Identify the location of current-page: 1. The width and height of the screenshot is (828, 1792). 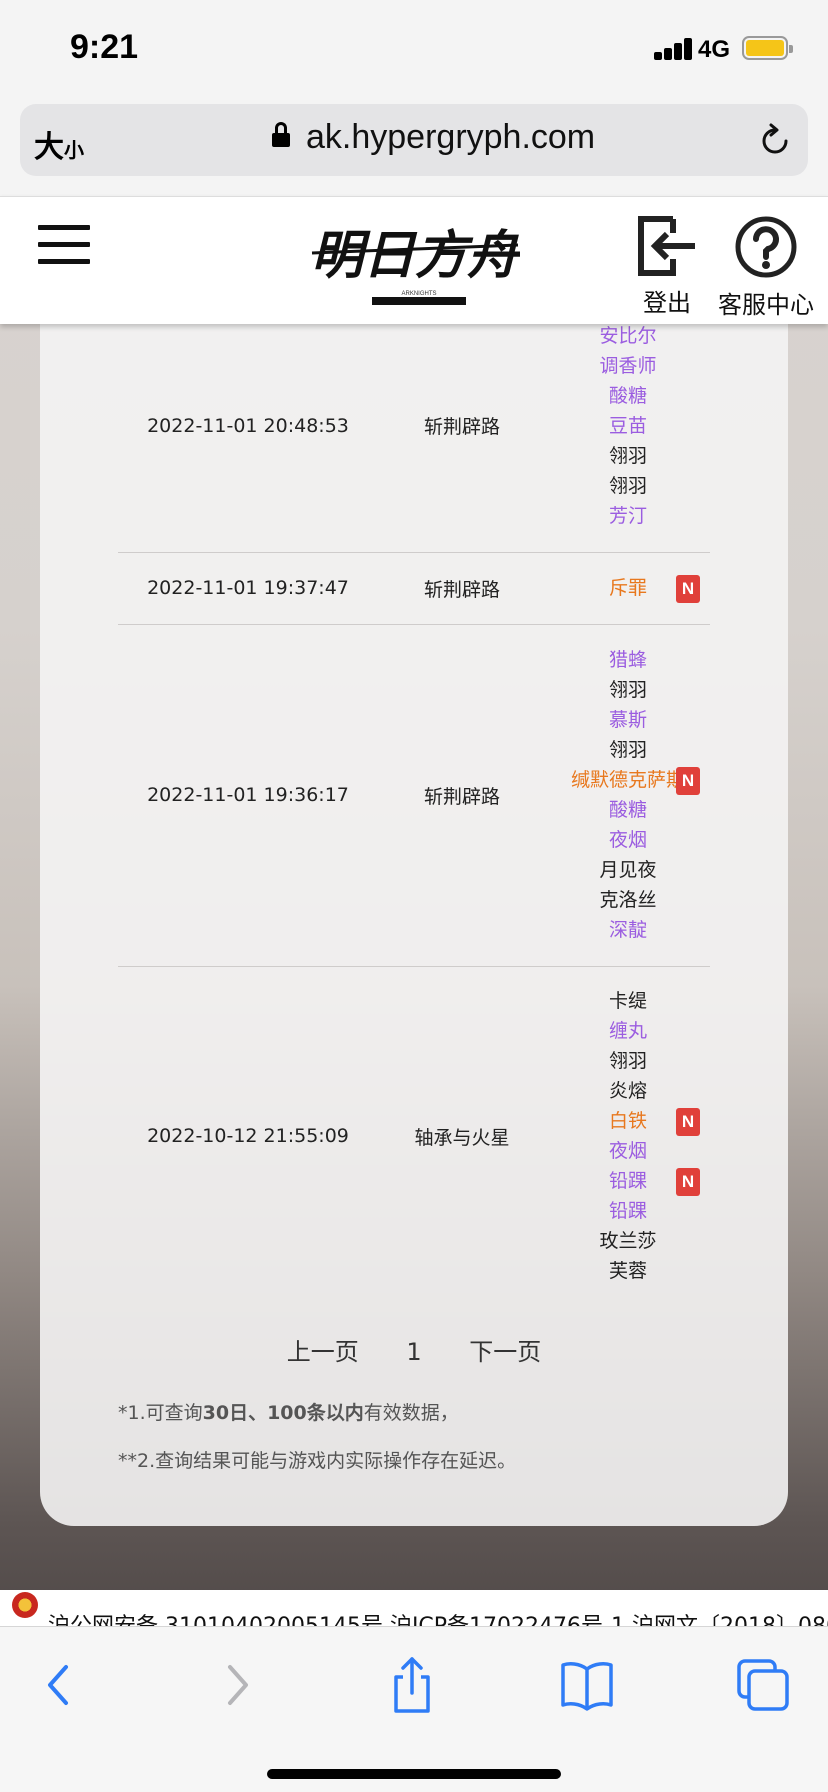
(414, 1352).